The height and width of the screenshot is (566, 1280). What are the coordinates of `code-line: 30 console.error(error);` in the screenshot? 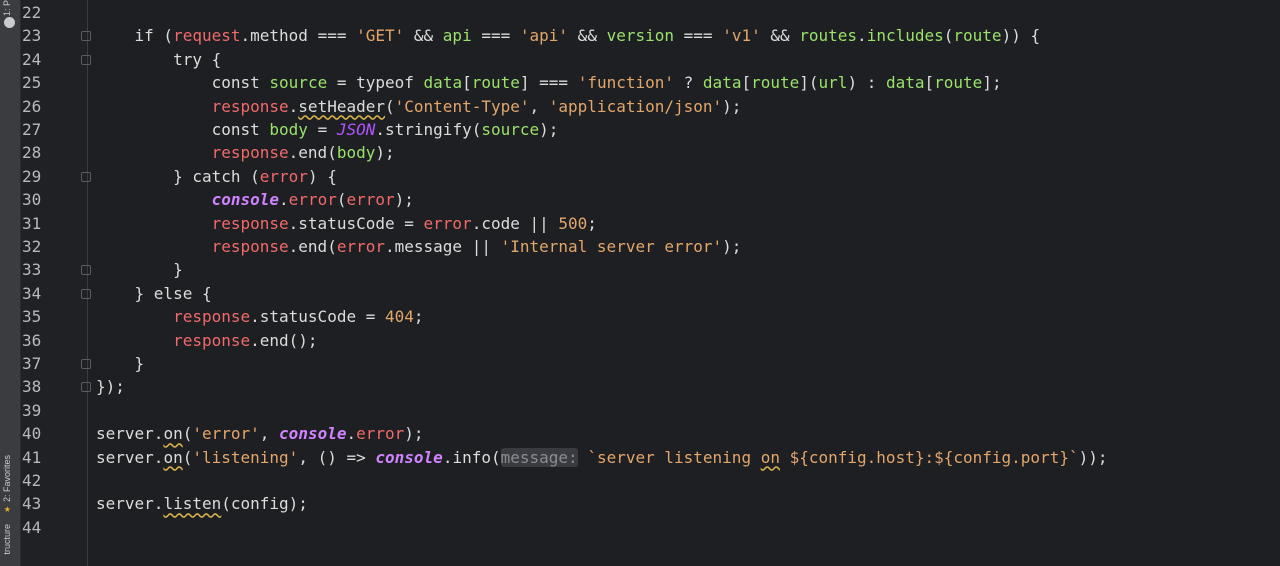 It's located at (640, 199).